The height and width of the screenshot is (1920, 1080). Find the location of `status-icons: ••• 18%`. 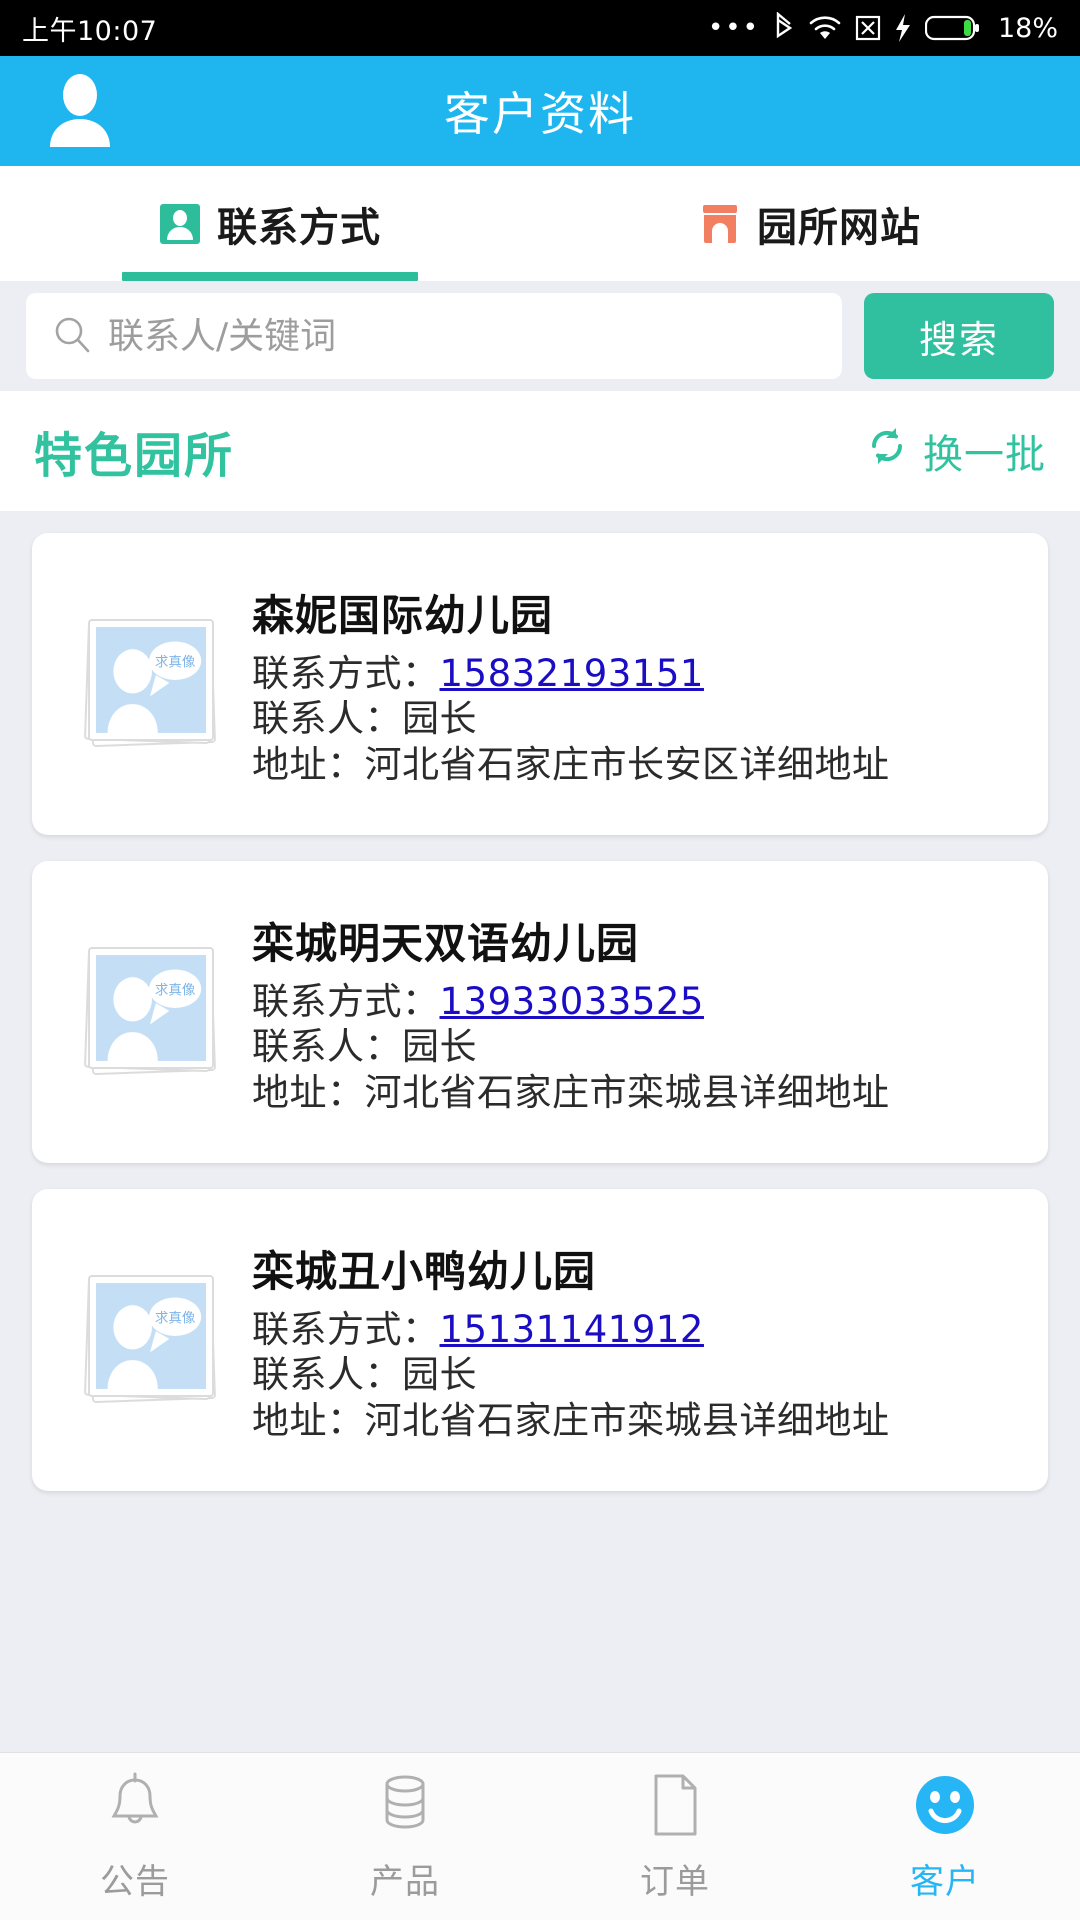

status-icons: ••• 18% is located at coordinates (883, 28).